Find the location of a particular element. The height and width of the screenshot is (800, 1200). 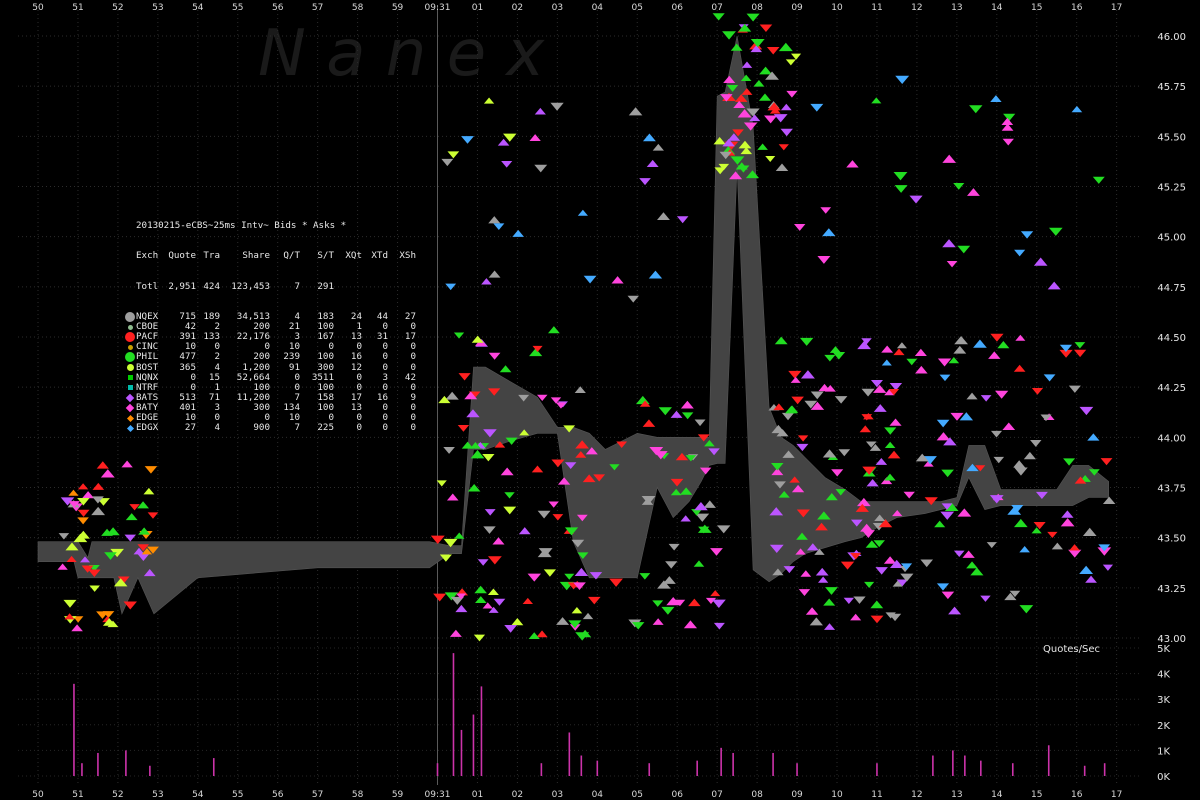

time-tick-label-bottom: 07 is located at coordinates (716, 795).